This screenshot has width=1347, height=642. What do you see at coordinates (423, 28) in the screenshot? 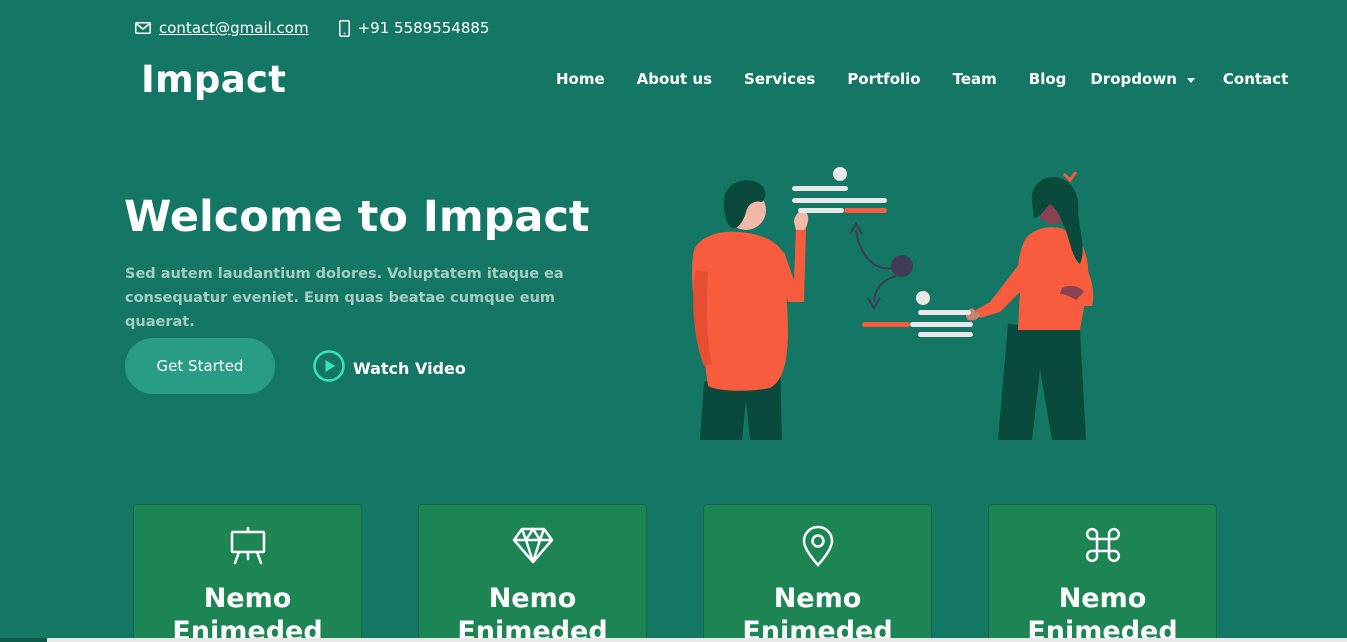
I see `phone-number: +91 5589554885` at bounding box center [423, 28].